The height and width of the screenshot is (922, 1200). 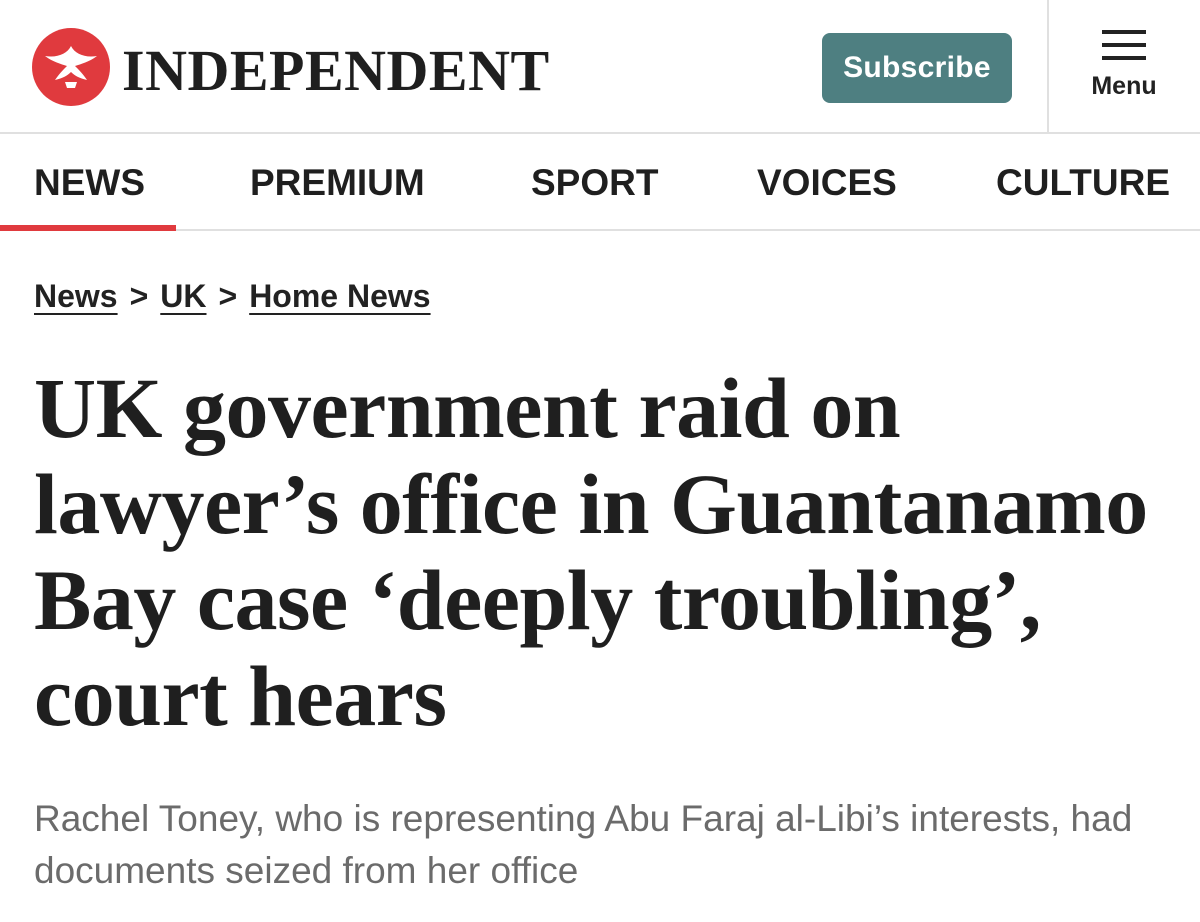 What do you see at coordinates (89, 182) in the screenshot?
I see `nav-item-news: NEWS` at bounding box center [89, 182].